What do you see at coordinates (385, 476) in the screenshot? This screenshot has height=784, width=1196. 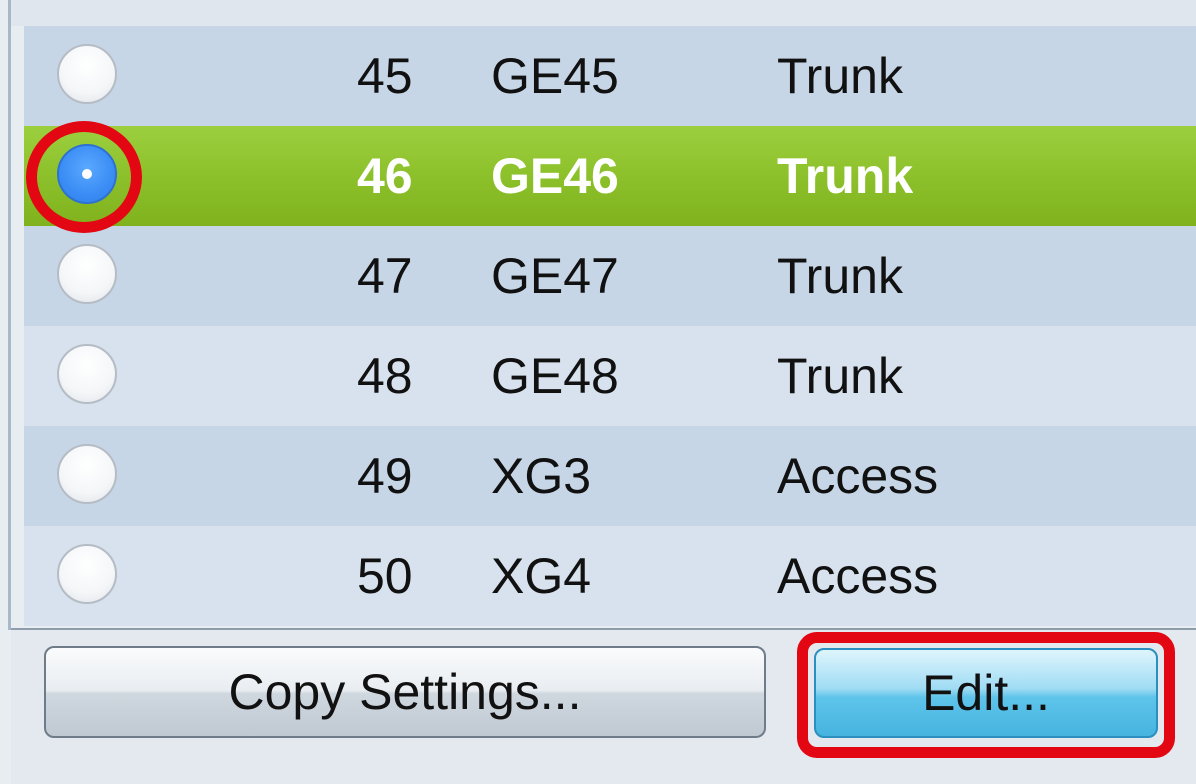 I see `entry-number: 49` at bounding box center [385, 476].